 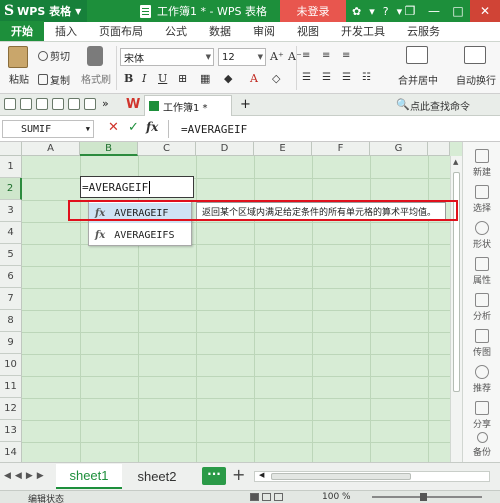 What do you see at coordinates (11, 277) in the screenshot?
I see `row-header: 6` at bounding box center [11, 277].